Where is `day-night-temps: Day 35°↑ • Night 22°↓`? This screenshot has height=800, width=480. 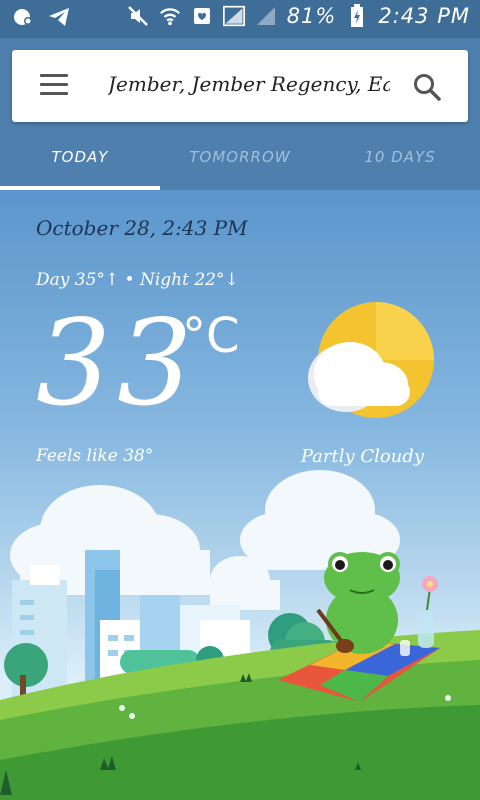
day-night-temps: Day 35°↑ • Night 22°↓ is located at coordinates (137, 280).